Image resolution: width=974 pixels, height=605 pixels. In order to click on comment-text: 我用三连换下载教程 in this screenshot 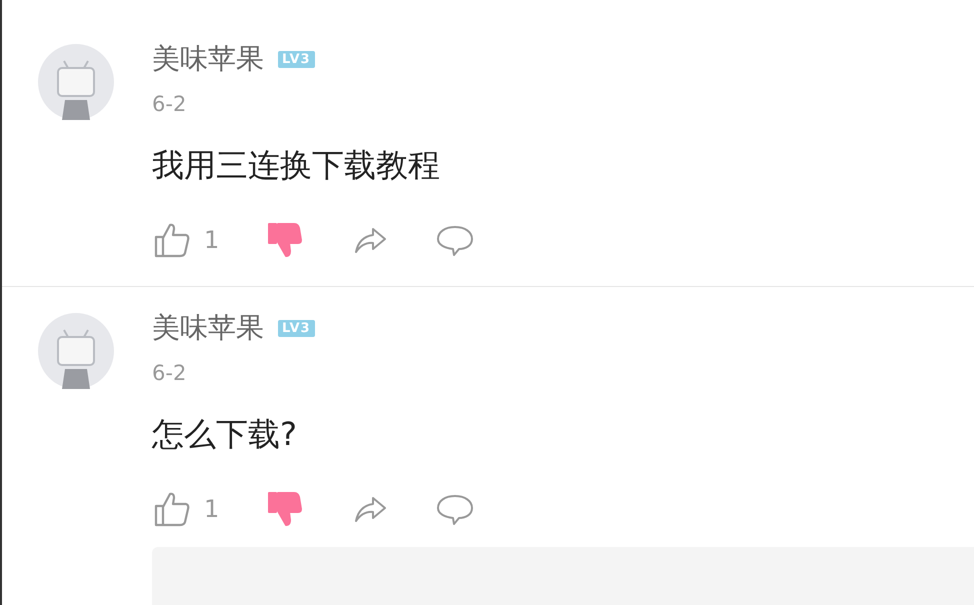, I will do `click(296, 165)`.